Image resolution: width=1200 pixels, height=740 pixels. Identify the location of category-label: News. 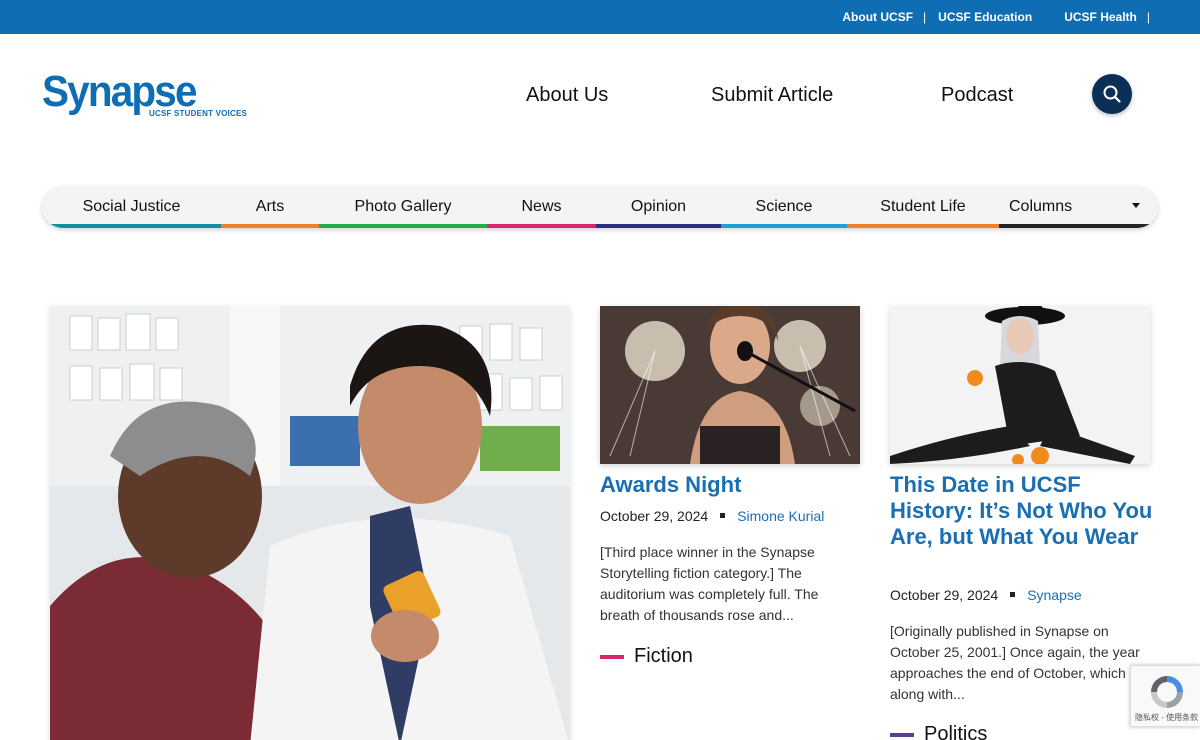
(541, 206).